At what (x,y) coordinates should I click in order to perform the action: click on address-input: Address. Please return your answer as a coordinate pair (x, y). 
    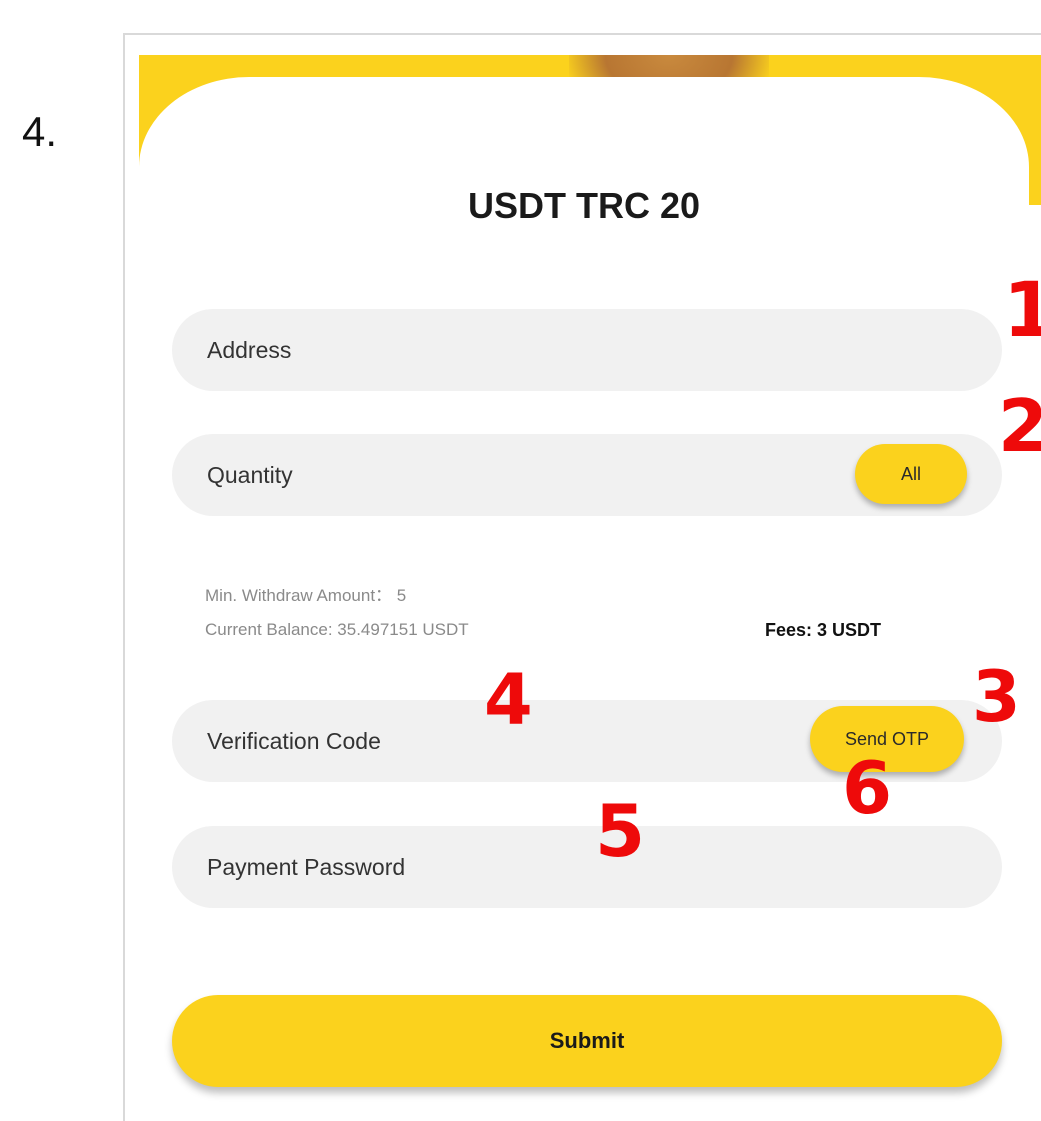
    Looking at the image, I should click on (587, 350).